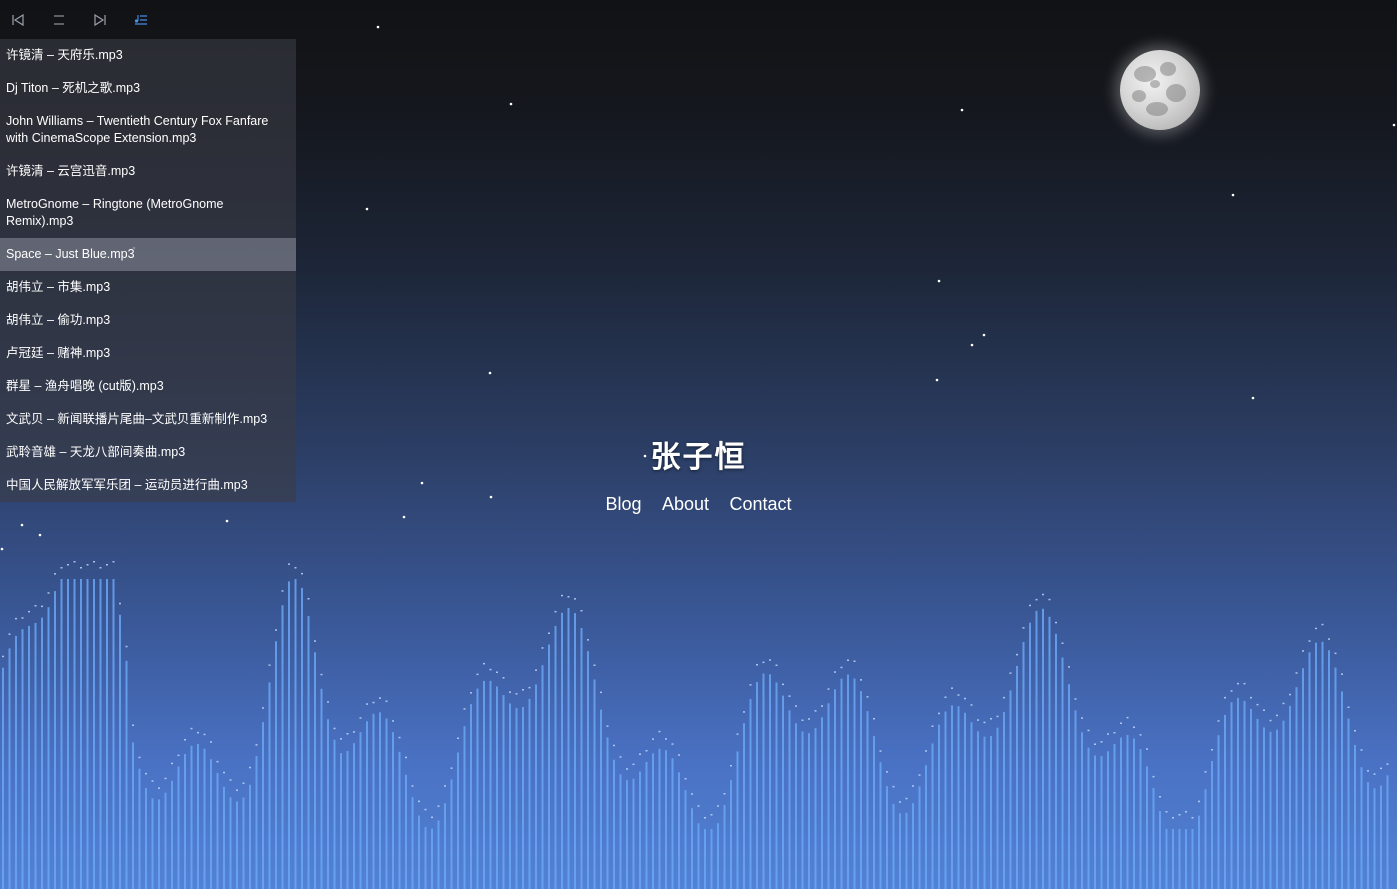 The width and height of the screenshot is (1397, 889). Describe the element at coordinates (148, 171) in the screenshot. I see `playlist-item: 许镜清 – 云宫迅音.mp3` at that location.